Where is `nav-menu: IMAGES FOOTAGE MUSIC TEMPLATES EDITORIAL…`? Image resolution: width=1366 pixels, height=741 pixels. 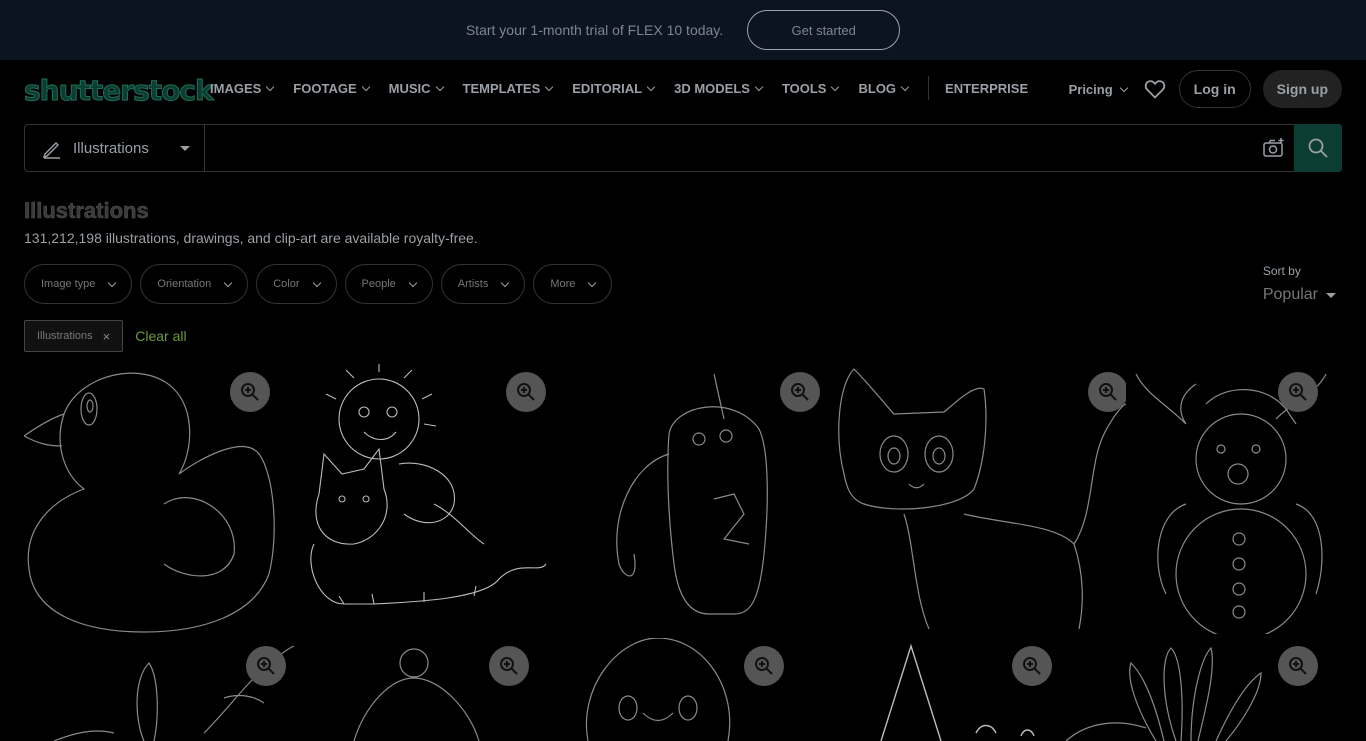 nav-menu: IMAGES FOOTAGE MUSIC TEMPLATES EDITORIAL… is located at coordinates (629, 88).